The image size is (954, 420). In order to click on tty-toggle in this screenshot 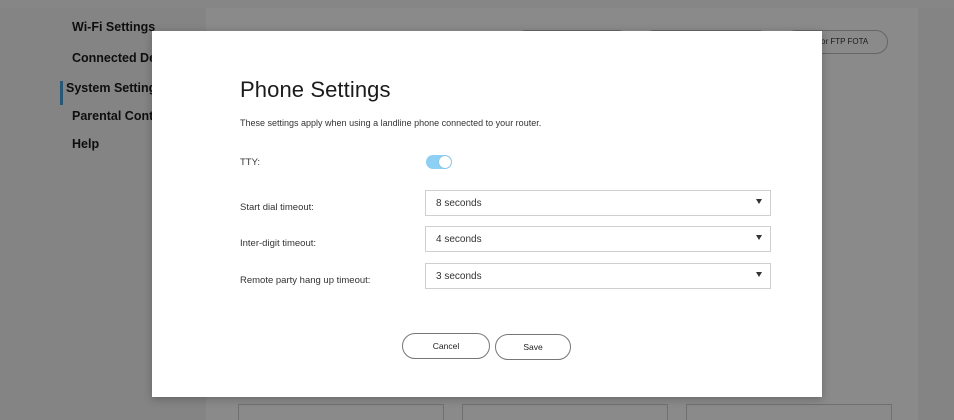, I will do `click(439, 162)`.